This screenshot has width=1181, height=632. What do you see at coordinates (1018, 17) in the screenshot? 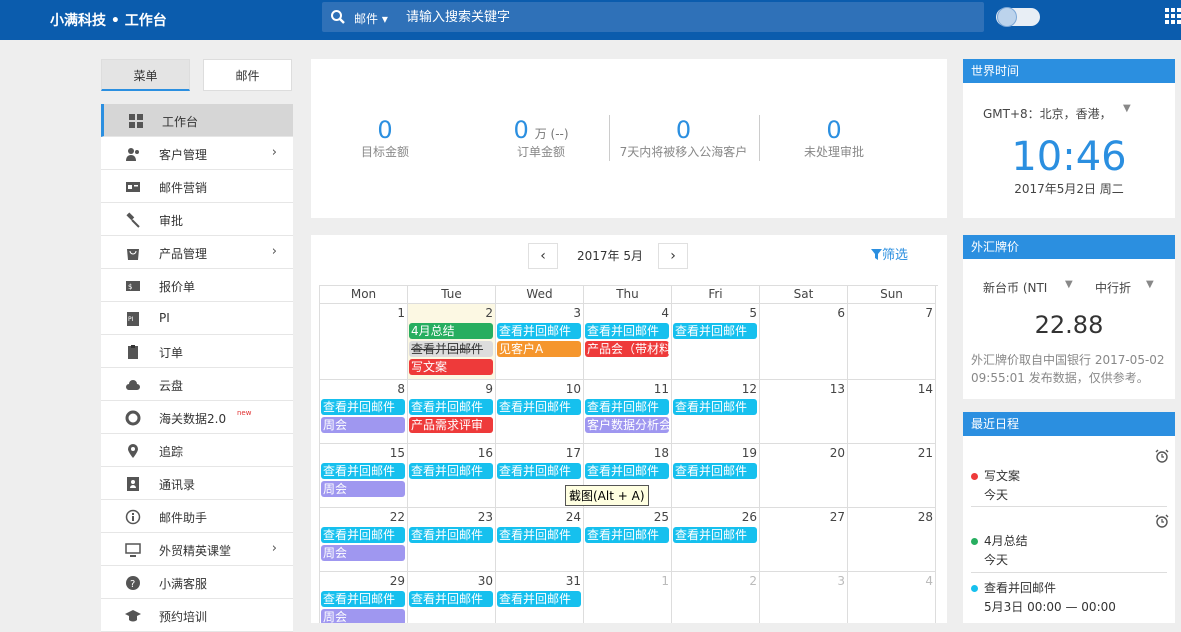
I see `pin-toggle` at bounding box center [1018, 17].